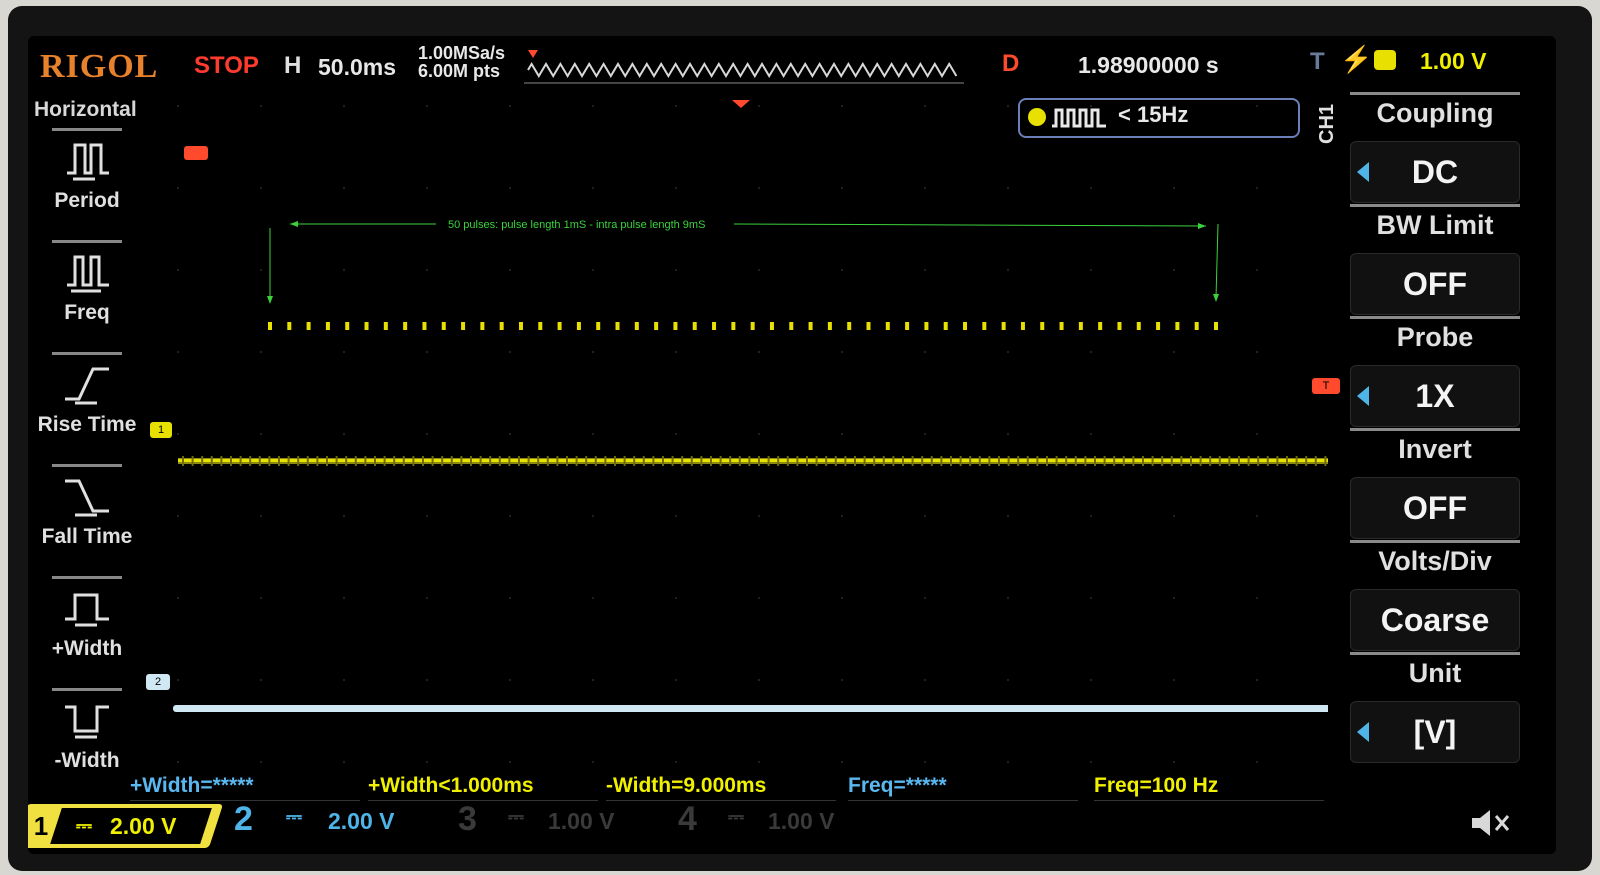  What do you see at coordinates (1385, 60) in the screenshot?
I see `trigger-source-icon` at bounding box center [1385, 60].